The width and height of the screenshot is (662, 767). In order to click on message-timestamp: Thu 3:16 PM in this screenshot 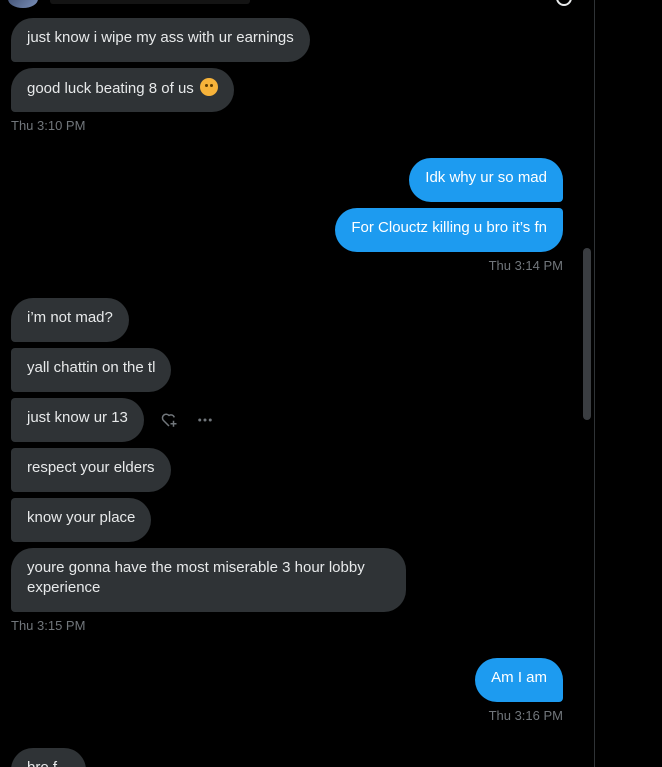, I will do `click(525, 715)`.